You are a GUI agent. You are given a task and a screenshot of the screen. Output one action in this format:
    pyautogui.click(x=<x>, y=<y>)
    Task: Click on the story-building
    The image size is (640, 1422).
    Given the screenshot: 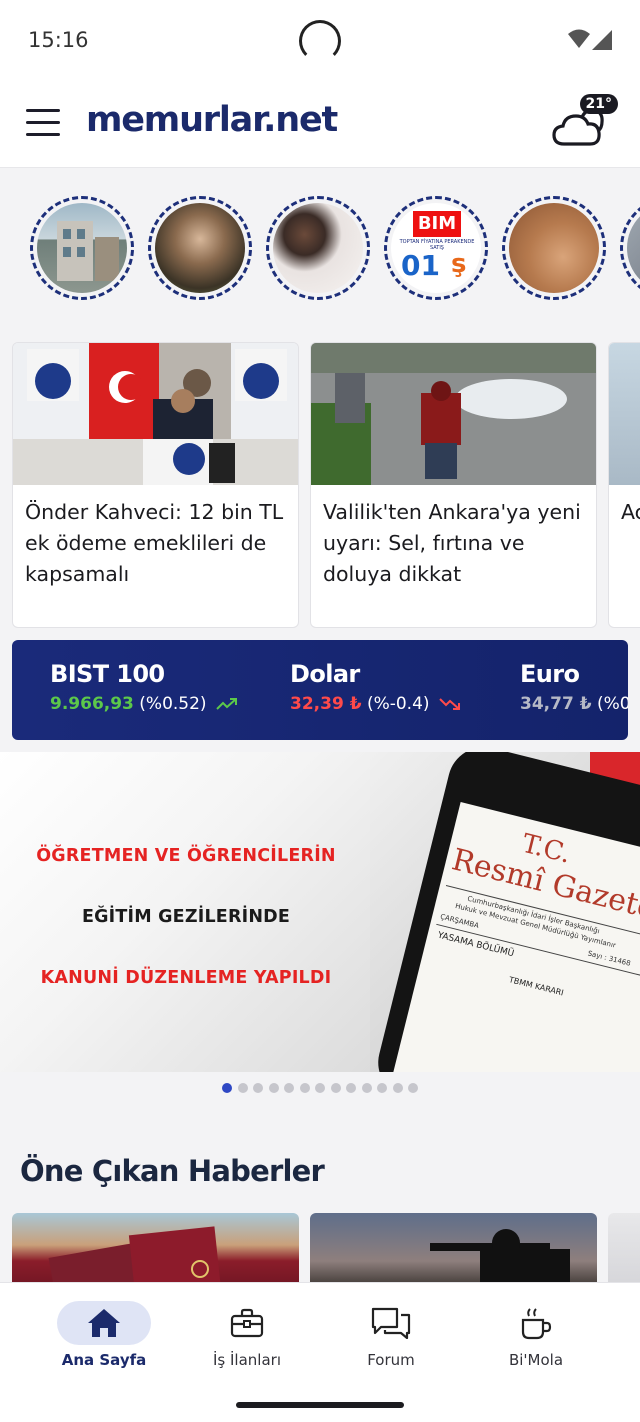 What is the action you would take?
    pyautogui.click(x=82, y=248)
    